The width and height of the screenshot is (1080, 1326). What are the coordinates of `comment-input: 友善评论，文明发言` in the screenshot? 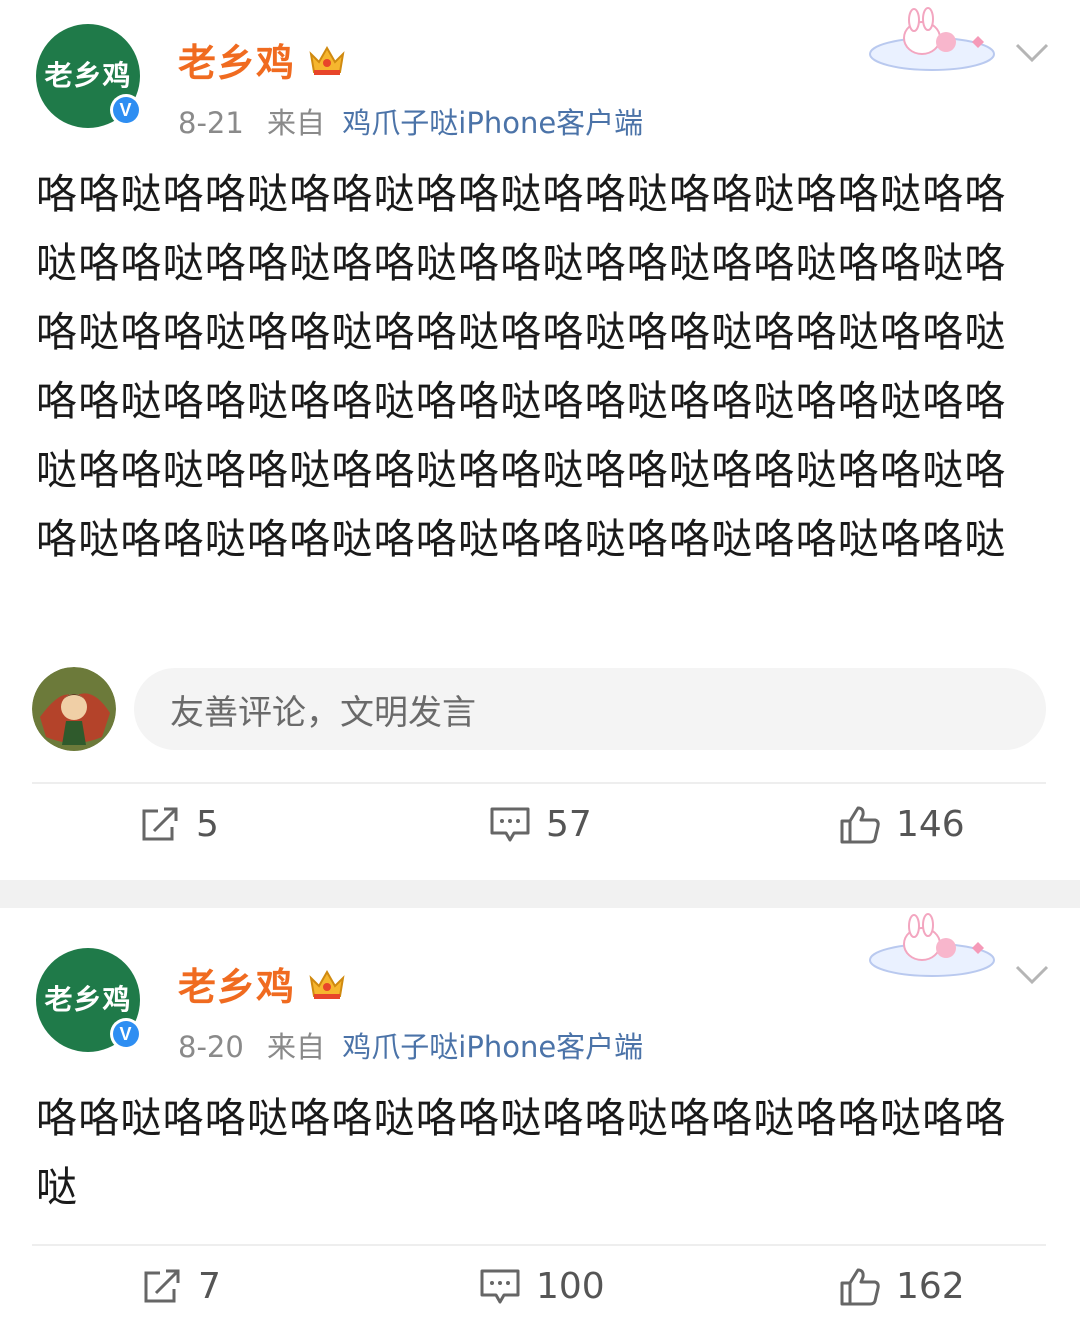 It's located at (590, 709).